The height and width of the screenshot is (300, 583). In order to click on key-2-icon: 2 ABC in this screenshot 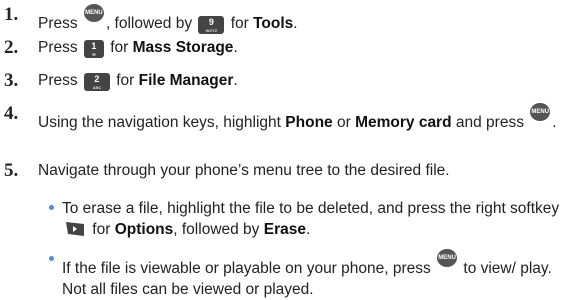, I will do `click(96, 82)`.